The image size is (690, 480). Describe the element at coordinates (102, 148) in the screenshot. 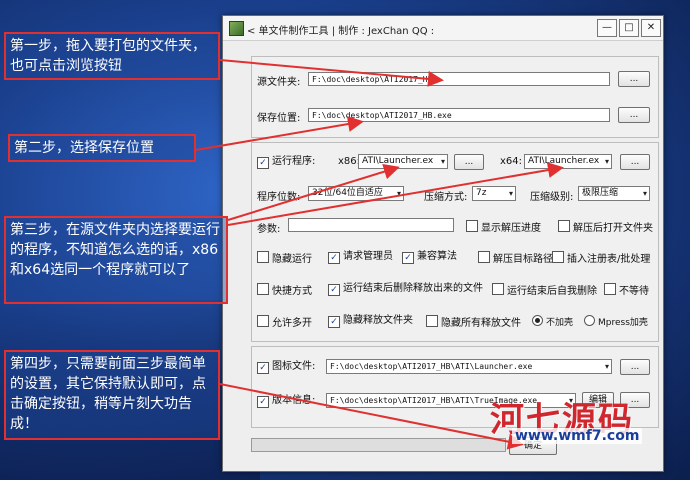

I see `note-step2: 第二步，选择保存位置` at that location.